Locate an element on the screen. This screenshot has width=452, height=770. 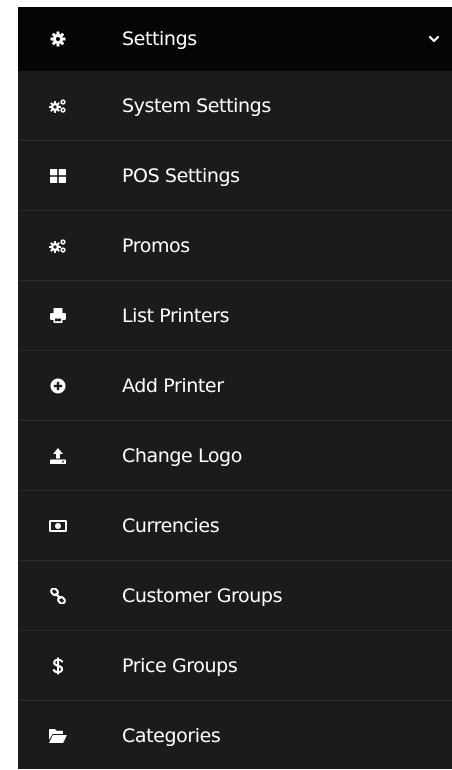
menu-item-change-logo: Change Logo is located at coordinates (235, 456).